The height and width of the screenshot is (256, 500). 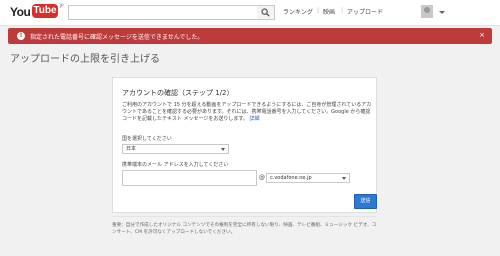 What do you see at coordinates (117, 37) in the screenshot?
I see `alert-message: 指定された電話番号に確認メッセージを送信できませんでした。` at bounding box center [117, 37].